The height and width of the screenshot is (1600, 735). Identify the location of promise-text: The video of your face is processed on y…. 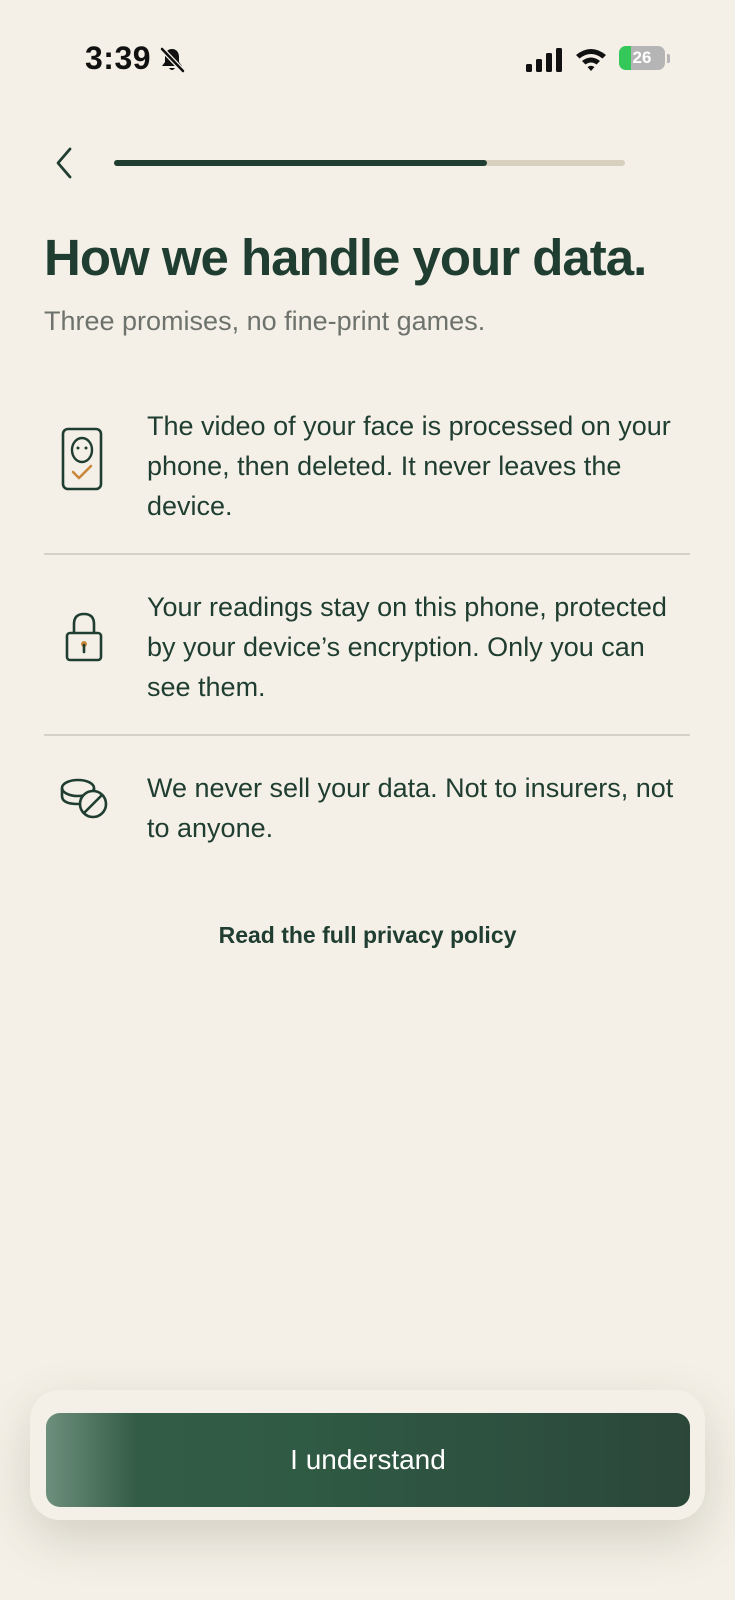
(409, 466).